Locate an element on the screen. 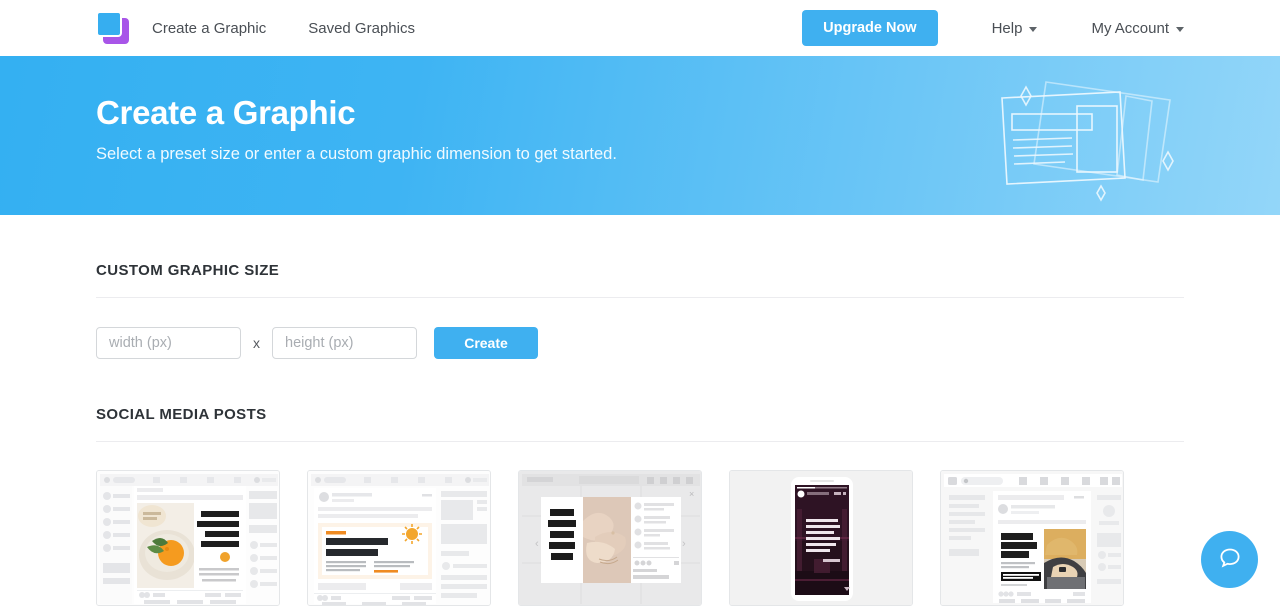 This screenshot has width=1280, height=615. template-card-linkedin-post-editors is located at coordinates (1032, 542).